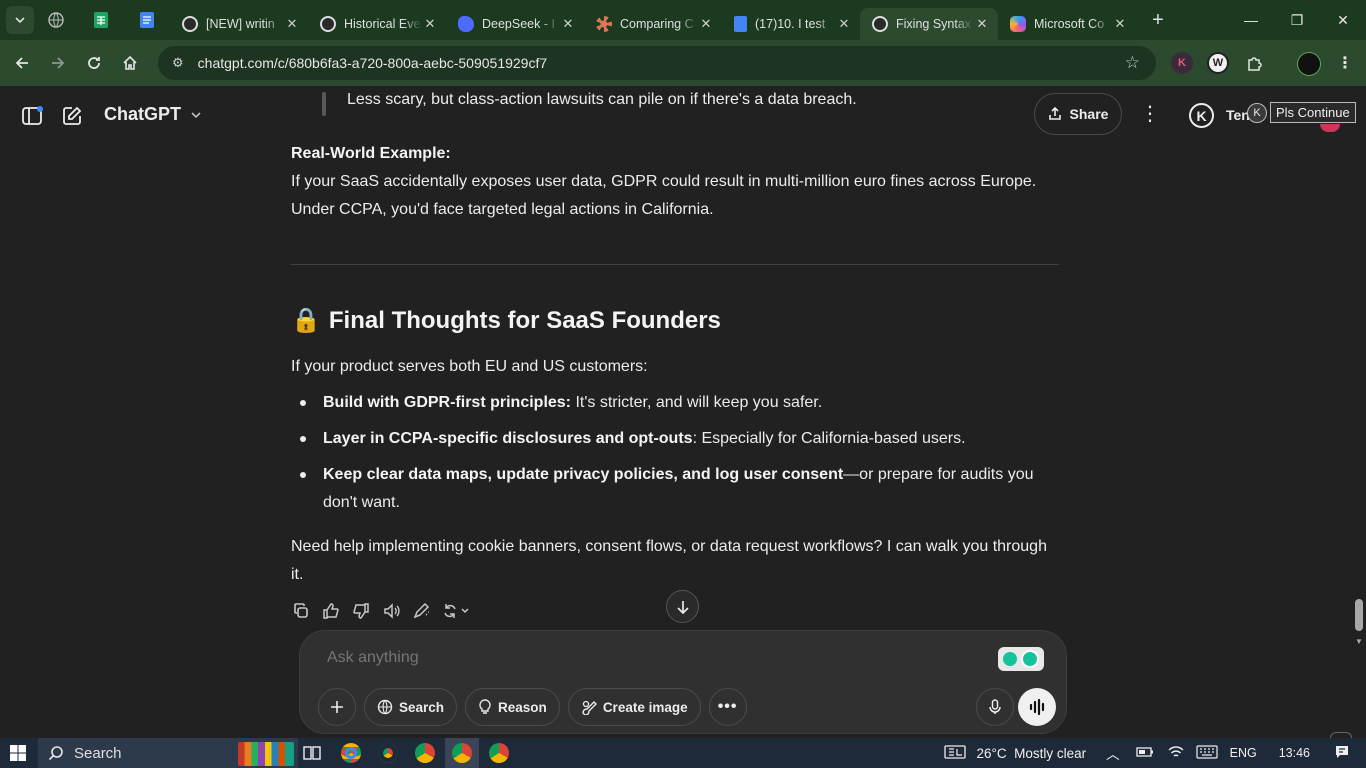  What do you see at coordinates (361, 611) in the screenshot?
I see `thumbs-down-icon` at bounding box center [361, 611].